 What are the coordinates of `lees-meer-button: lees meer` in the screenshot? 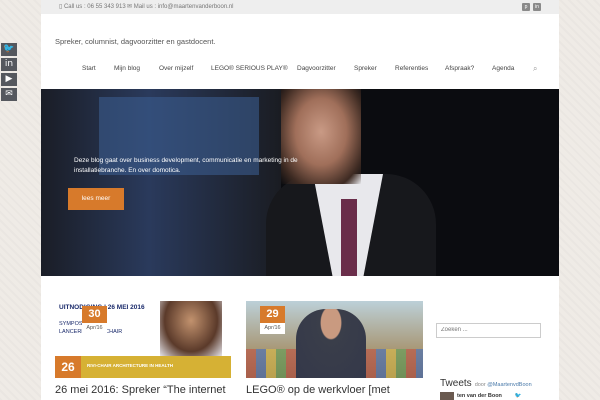 It's located at (96, 199).